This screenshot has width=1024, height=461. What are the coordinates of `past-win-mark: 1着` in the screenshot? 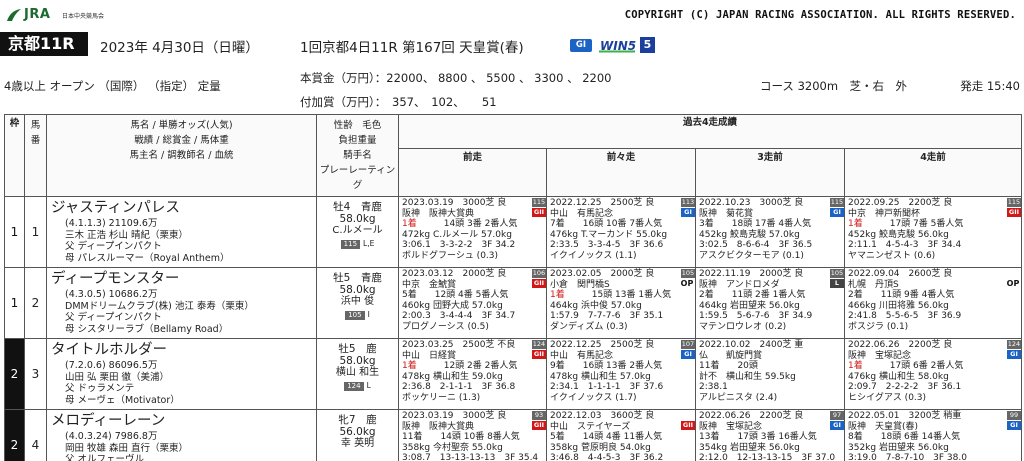 It's located at (409, 224).